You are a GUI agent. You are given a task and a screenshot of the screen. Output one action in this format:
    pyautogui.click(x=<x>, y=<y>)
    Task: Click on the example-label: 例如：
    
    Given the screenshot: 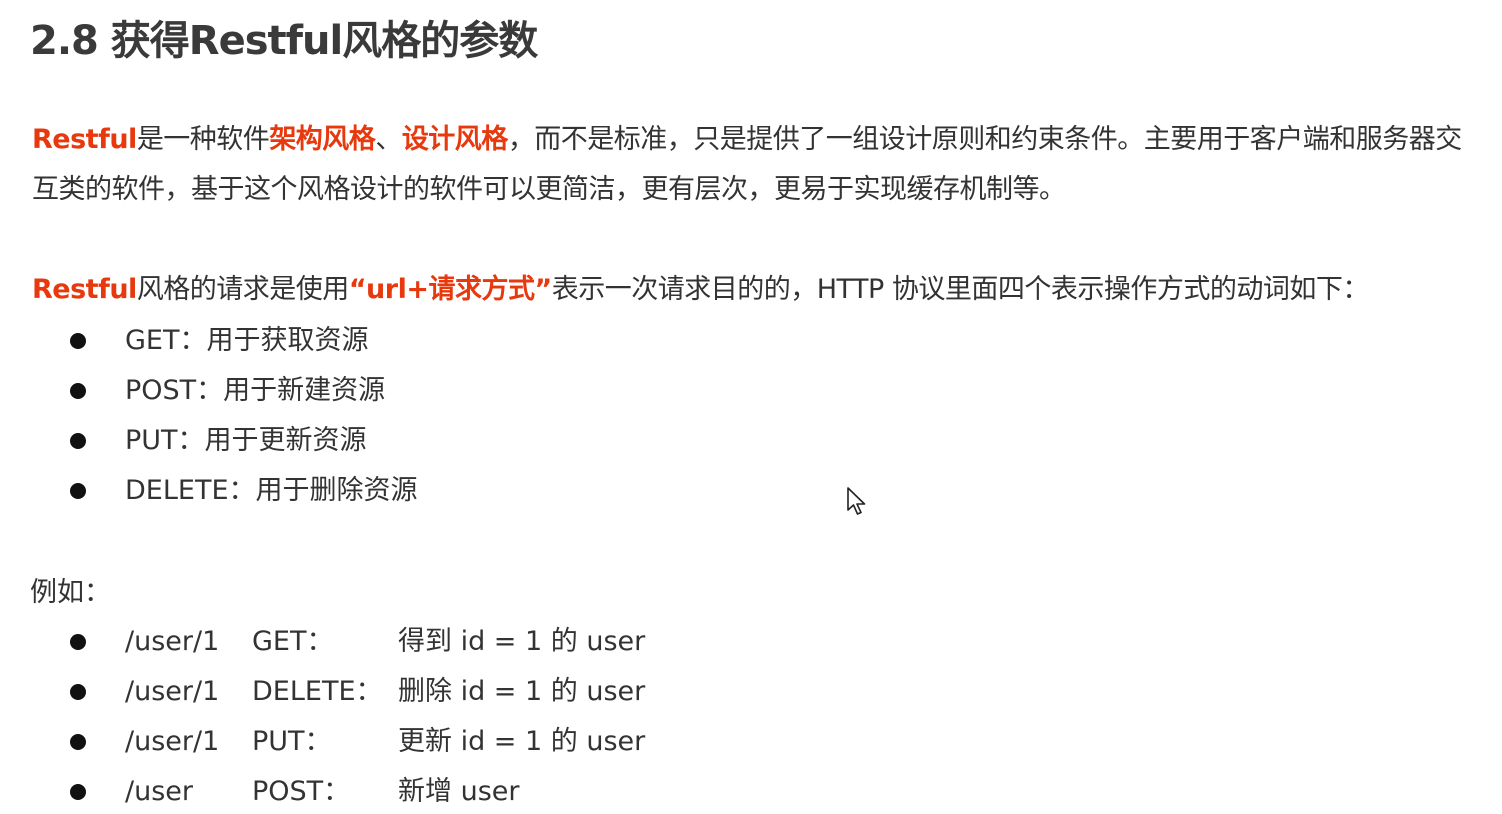 What is the action you would take?
    pyautogui.click(x=70, y=592)
    